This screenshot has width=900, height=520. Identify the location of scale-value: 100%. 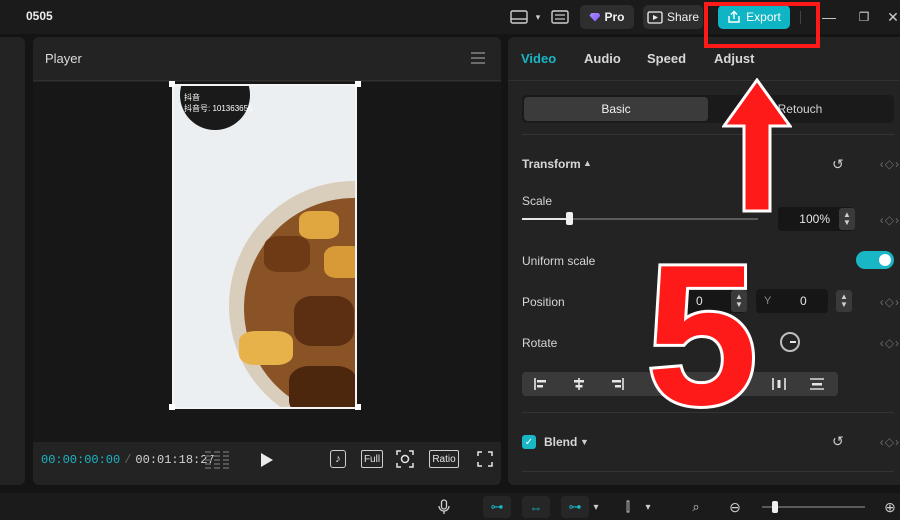
(814, 219).